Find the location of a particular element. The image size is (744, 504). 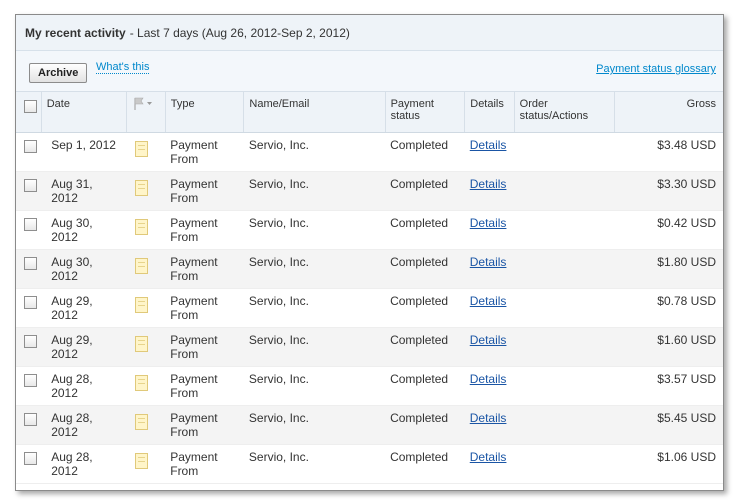

archive-button: Archive is located at coordinates (58, 73).